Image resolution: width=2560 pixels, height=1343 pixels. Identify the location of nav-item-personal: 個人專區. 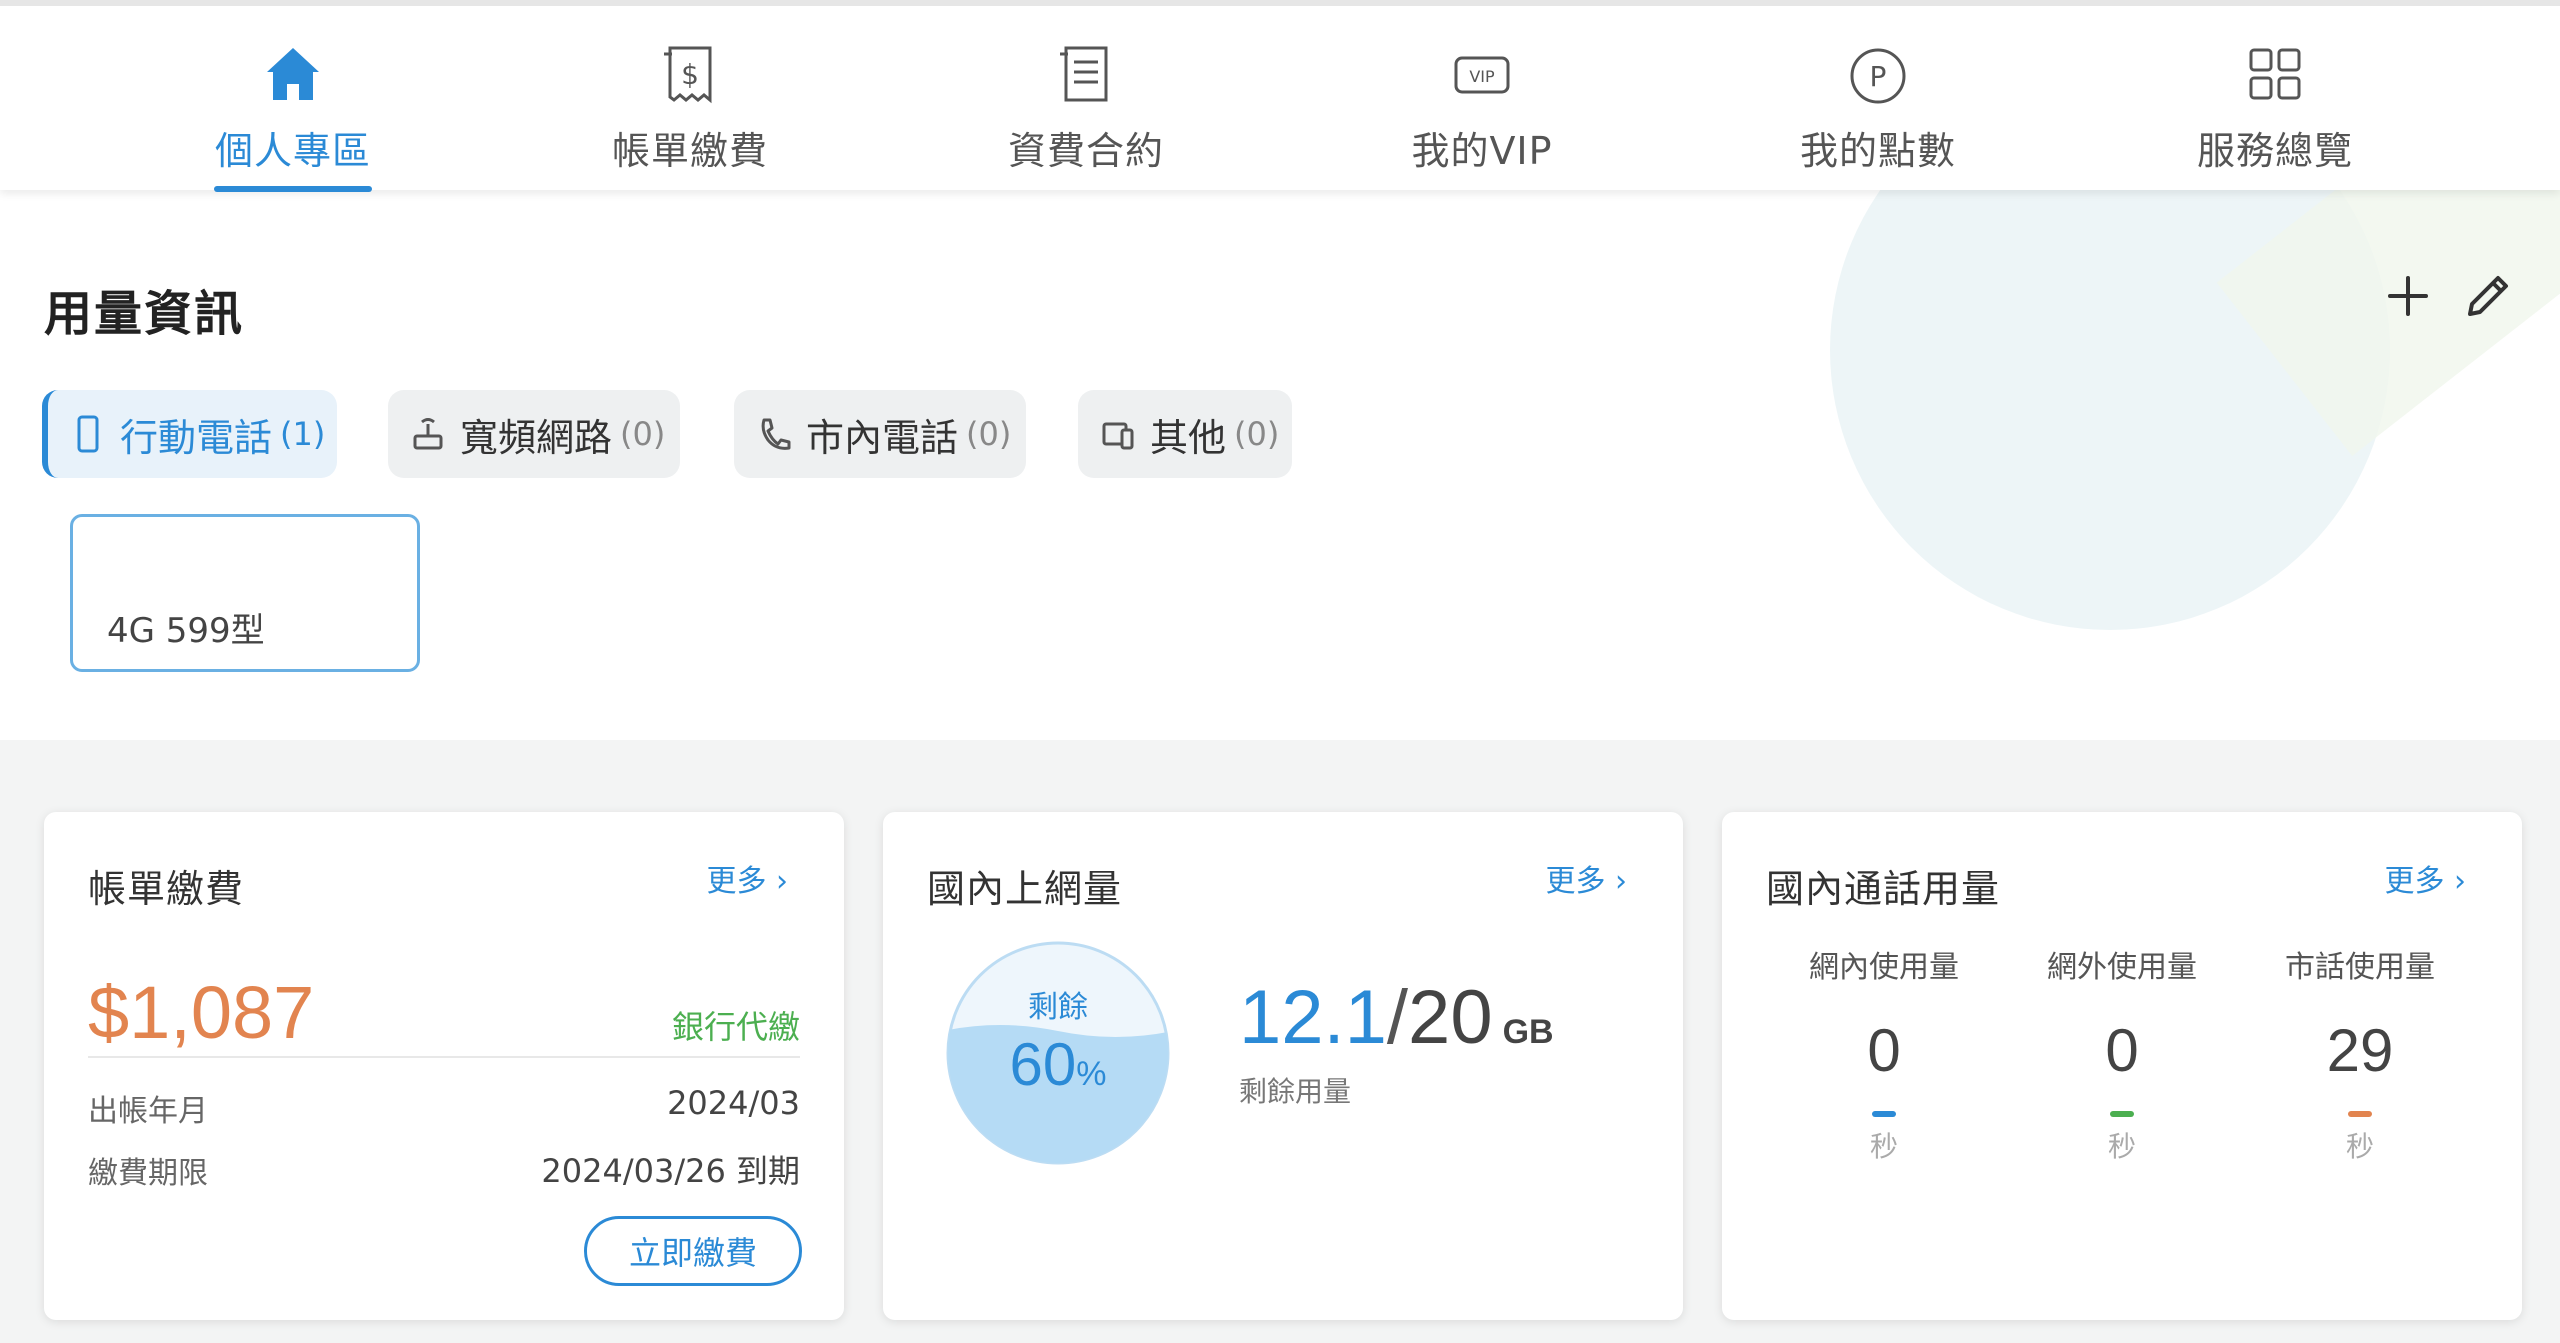
(293, 98).